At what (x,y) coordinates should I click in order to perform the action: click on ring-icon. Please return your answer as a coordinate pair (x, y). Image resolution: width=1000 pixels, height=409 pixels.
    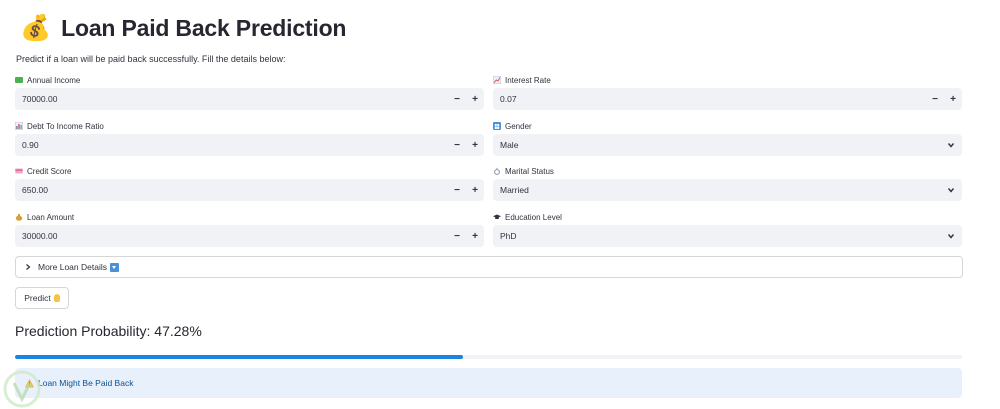
    Looking at the image, I should click on (497, 171).